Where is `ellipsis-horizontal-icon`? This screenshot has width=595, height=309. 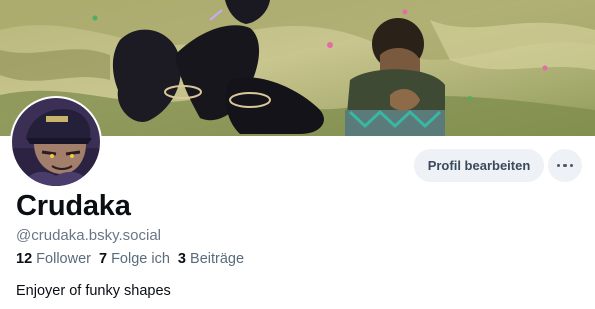
ellipsis-horizontal-icon is located at coordinates (565, 165).